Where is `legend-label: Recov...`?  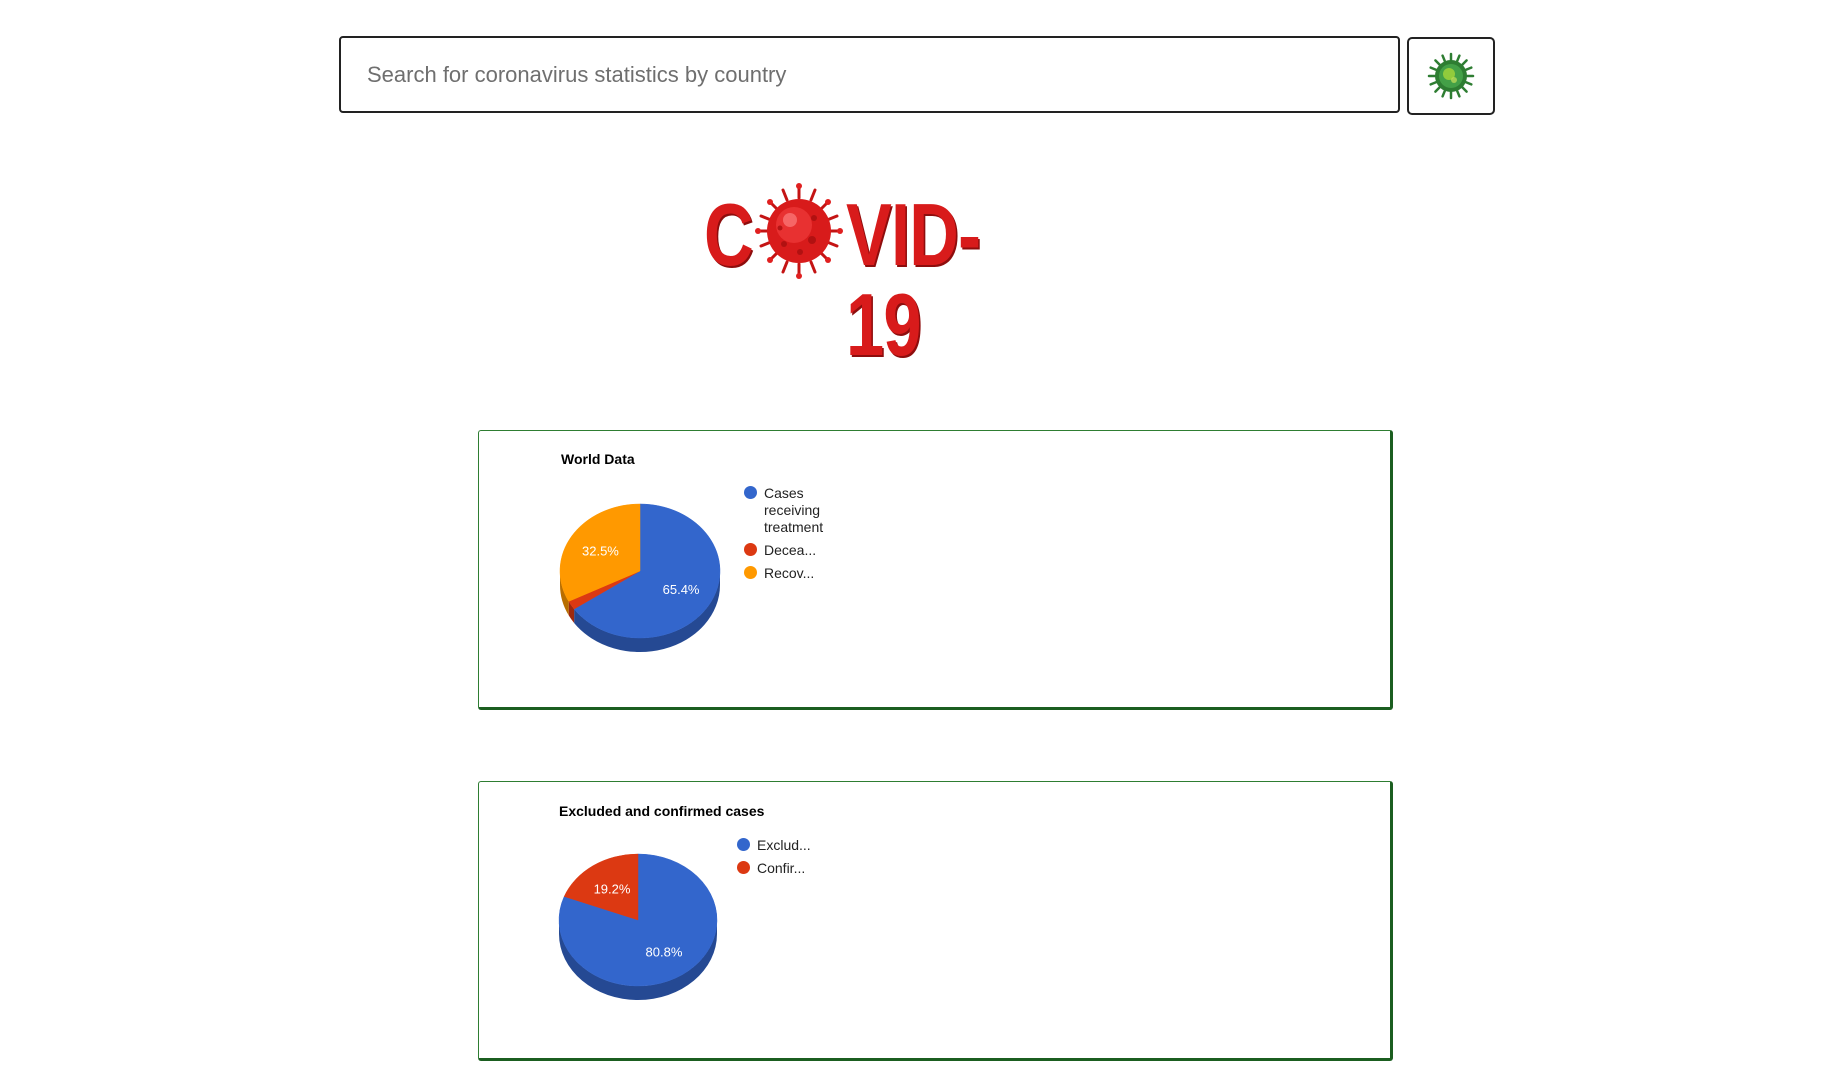
legend-label: Recov... is located at coordinates (789, 573).